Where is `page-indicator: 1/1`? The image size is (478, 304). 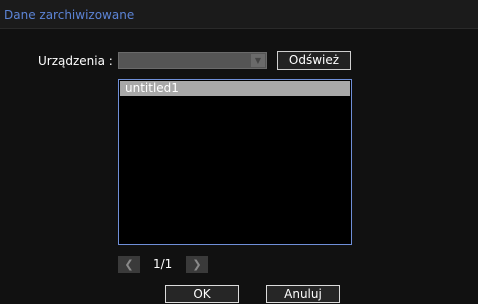 page-indicator: 1/1 is located at coordinates (163, 264).